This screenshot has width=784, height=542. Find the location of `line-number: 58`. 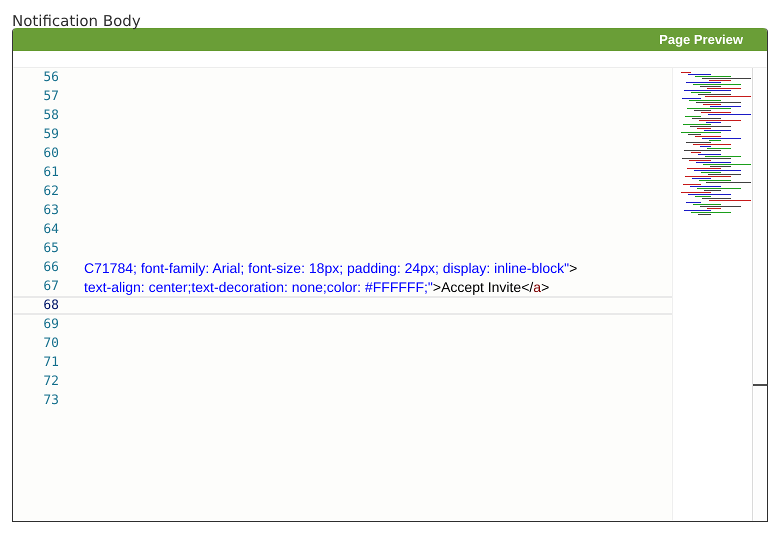

line-number: 58 is located at coordinates (50, 115).